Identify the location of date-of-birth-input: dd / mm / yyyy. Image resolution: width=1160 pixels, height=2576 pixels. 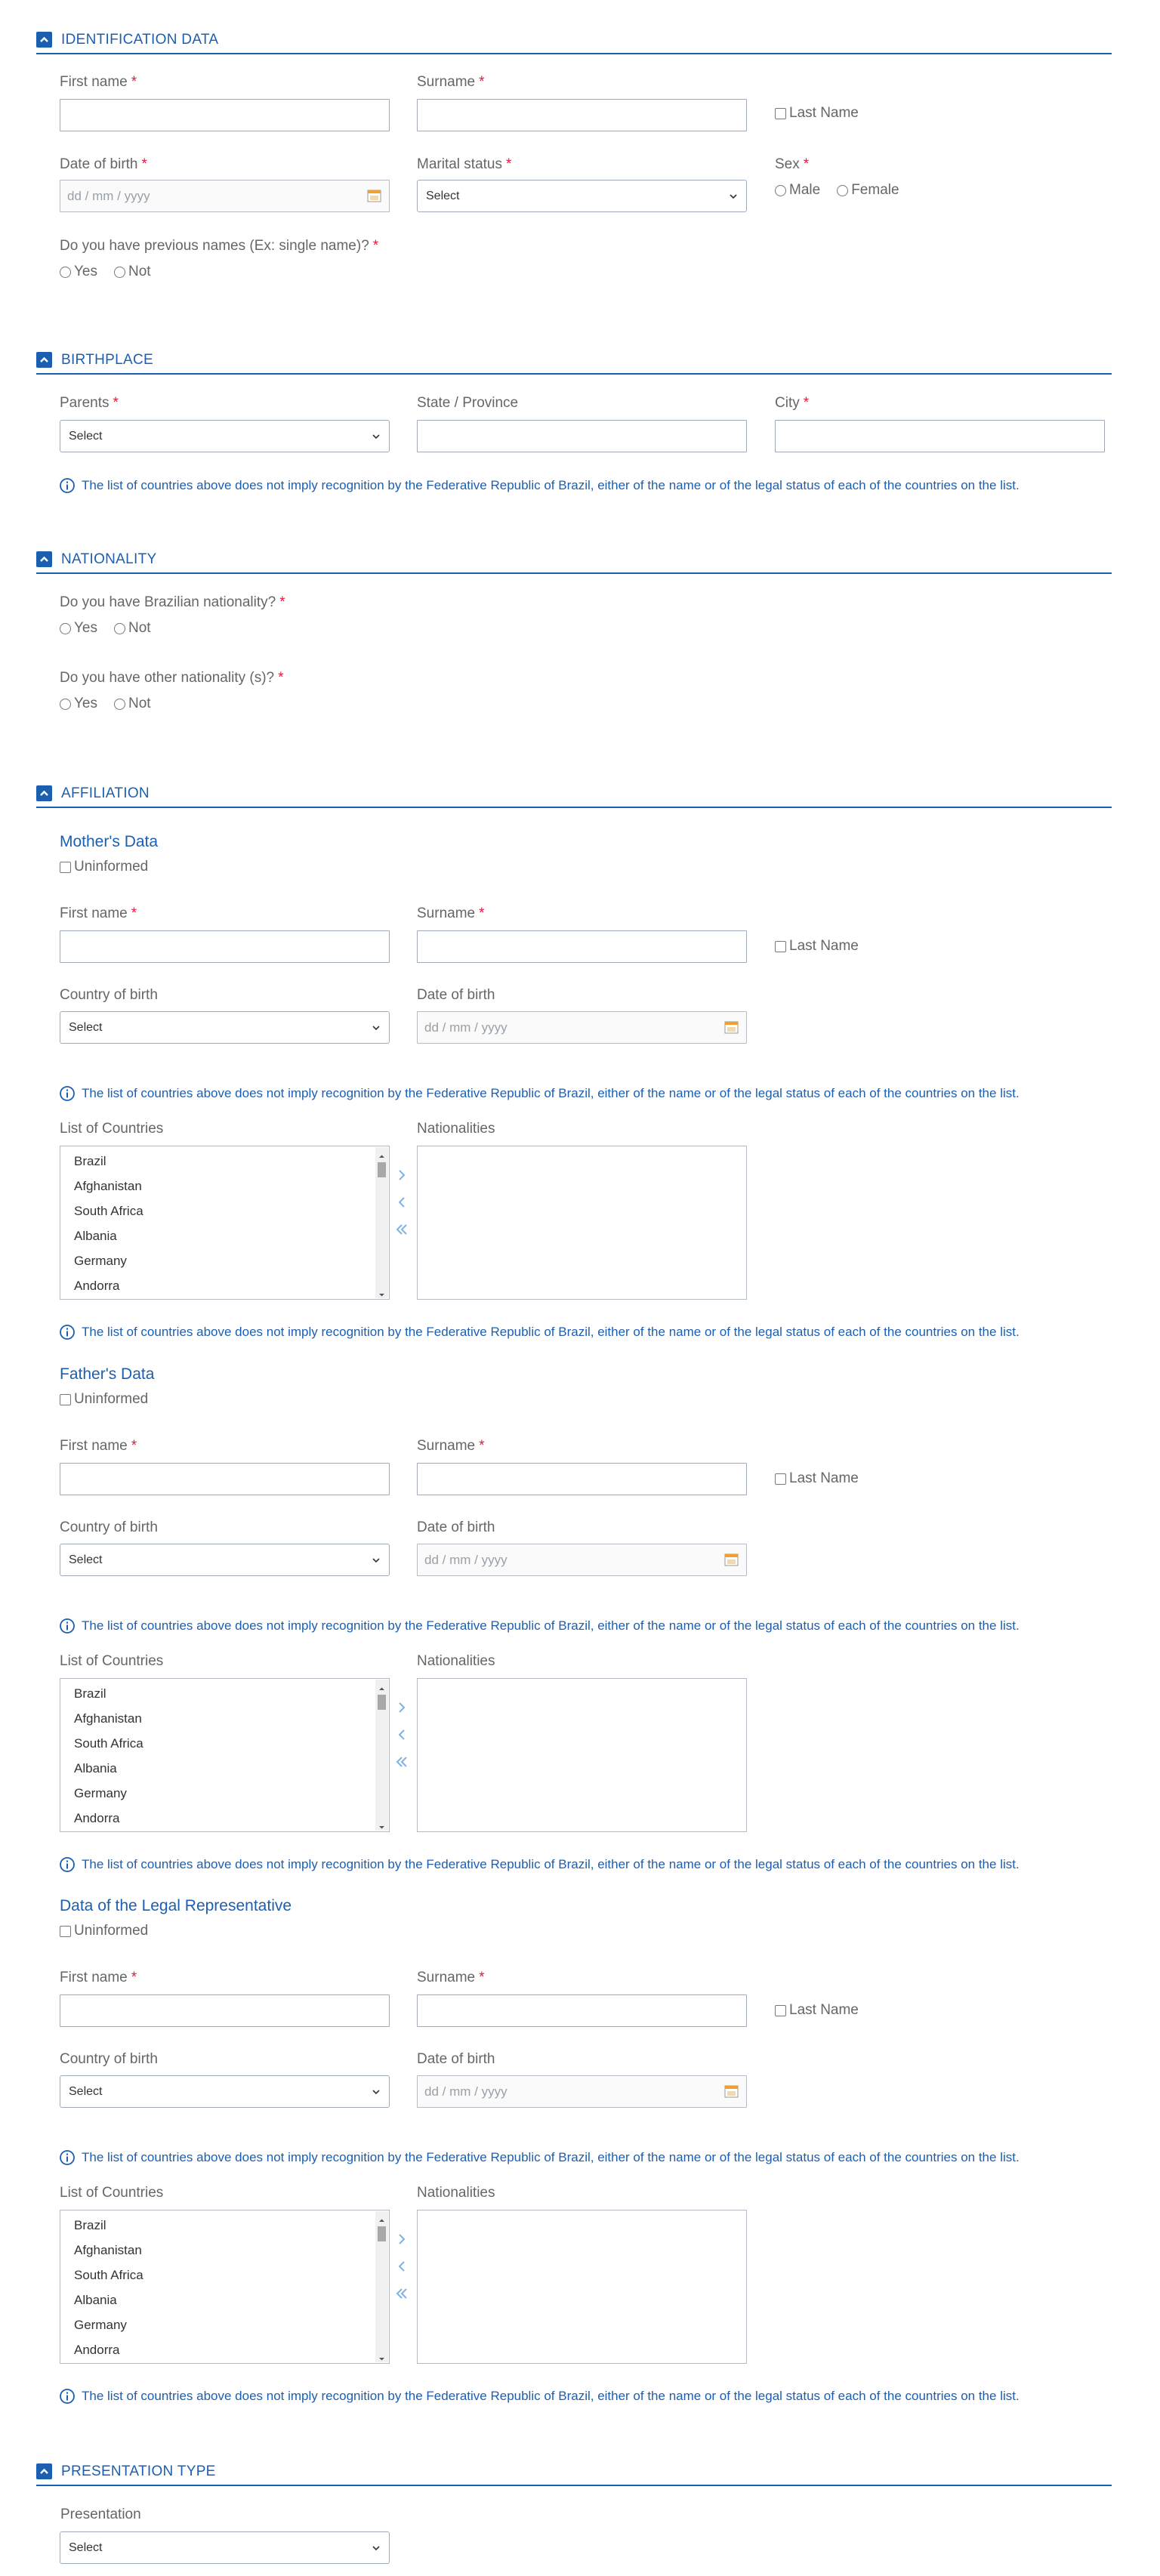
(225, 196).